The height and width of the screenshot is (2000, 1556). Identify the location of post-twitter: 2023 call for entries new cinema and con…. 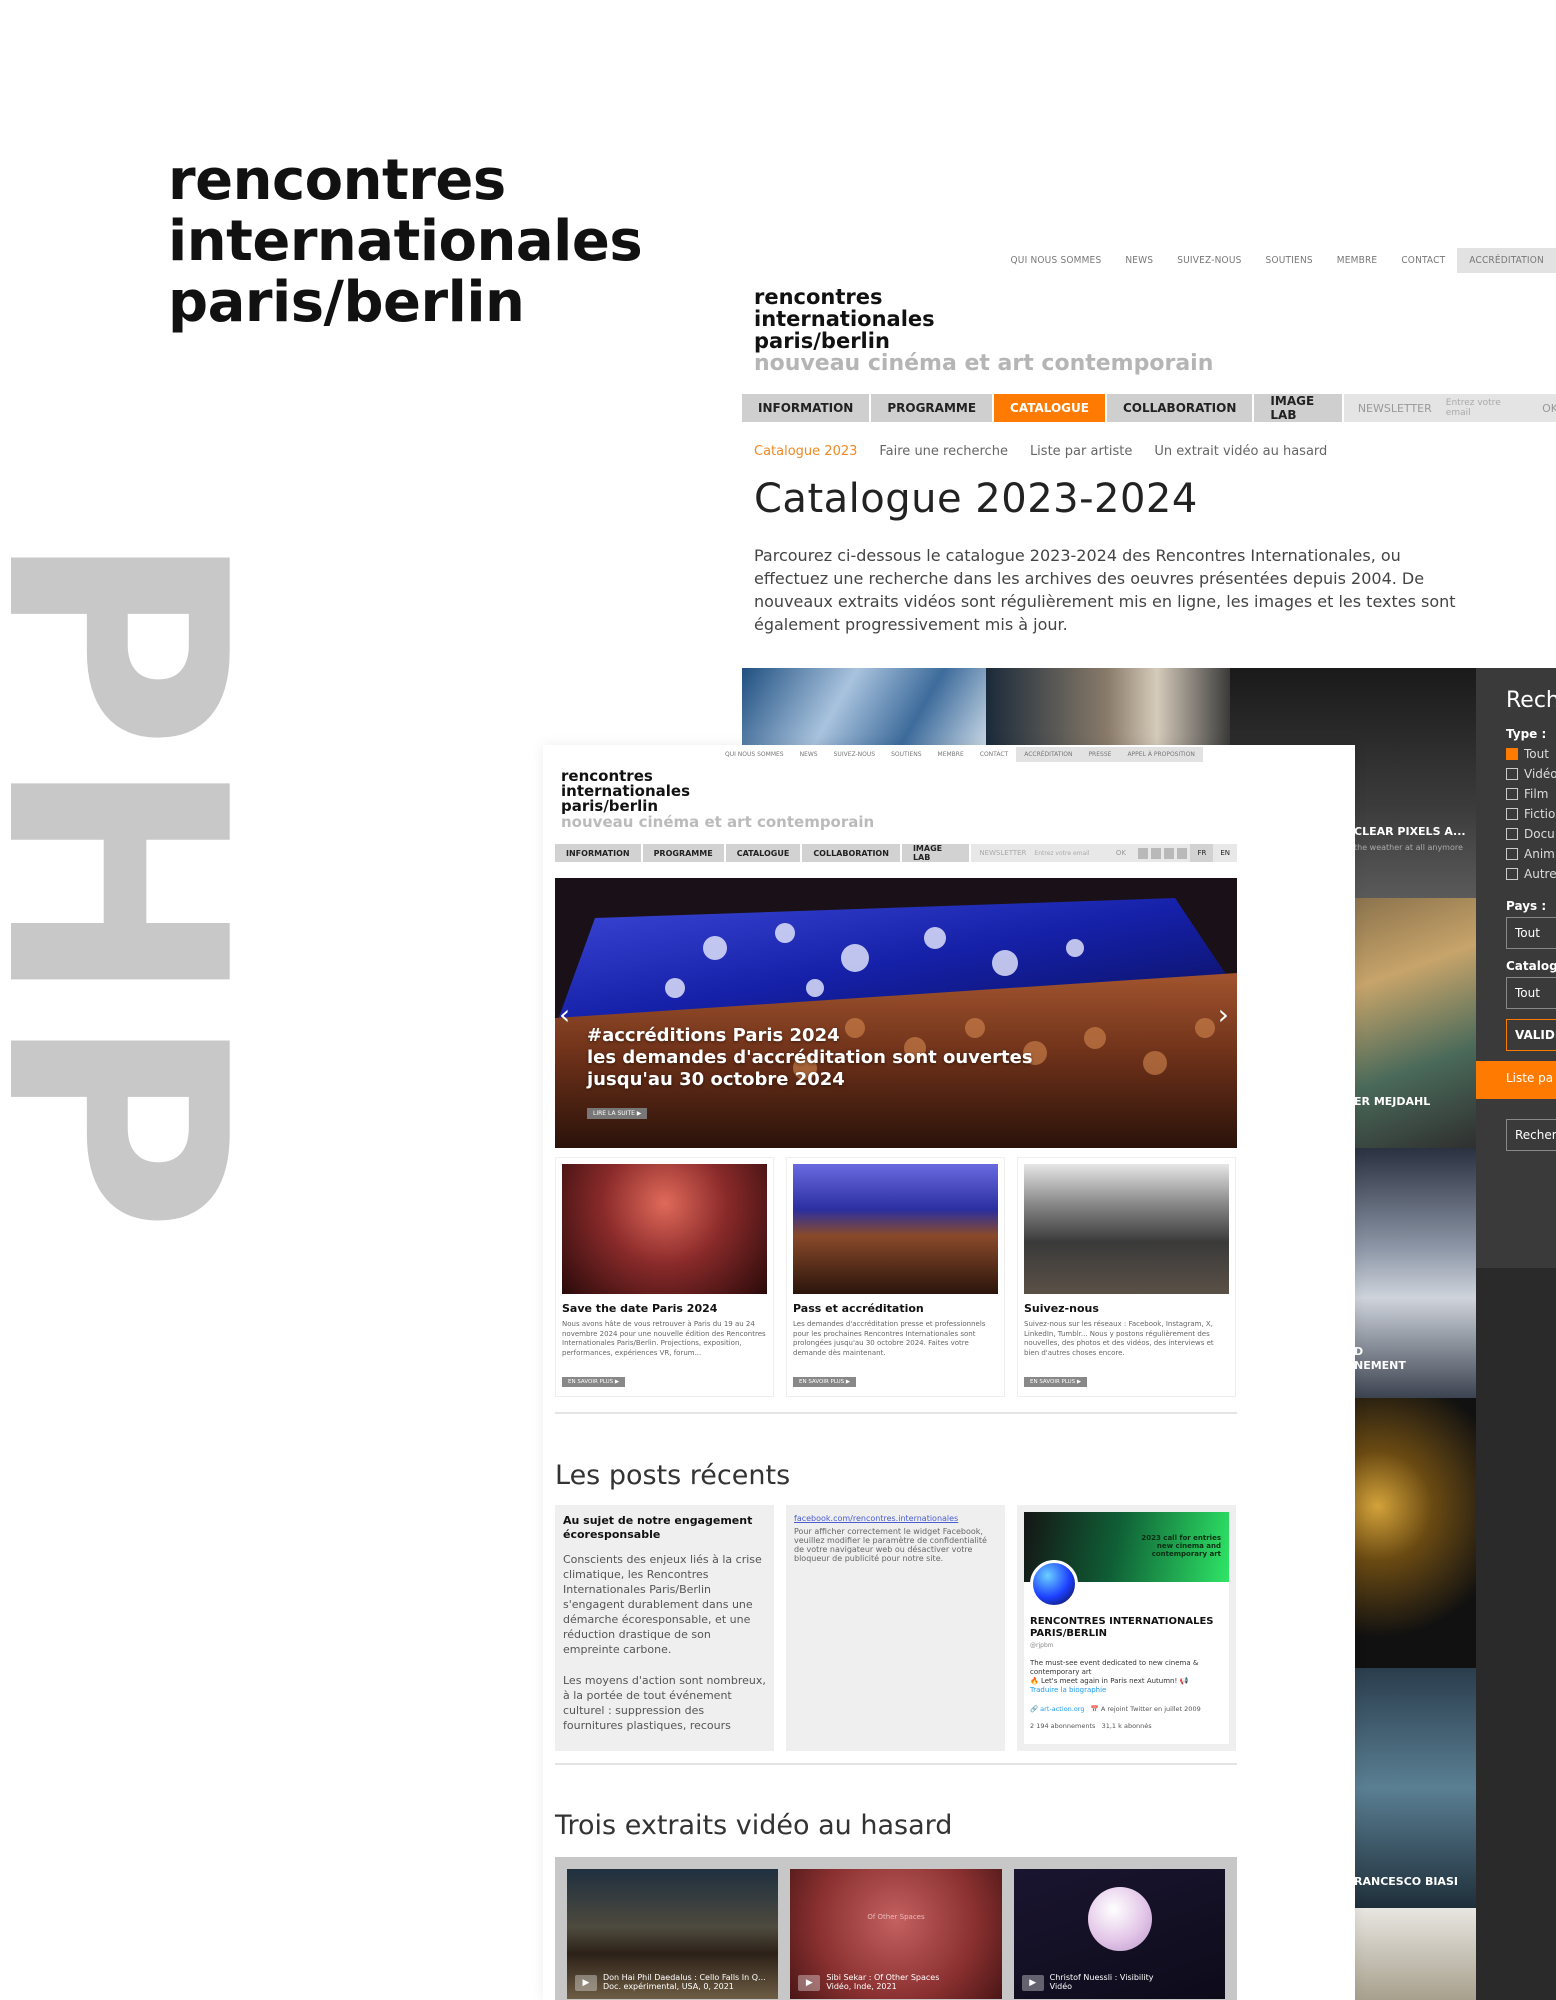
(1126, 1628).